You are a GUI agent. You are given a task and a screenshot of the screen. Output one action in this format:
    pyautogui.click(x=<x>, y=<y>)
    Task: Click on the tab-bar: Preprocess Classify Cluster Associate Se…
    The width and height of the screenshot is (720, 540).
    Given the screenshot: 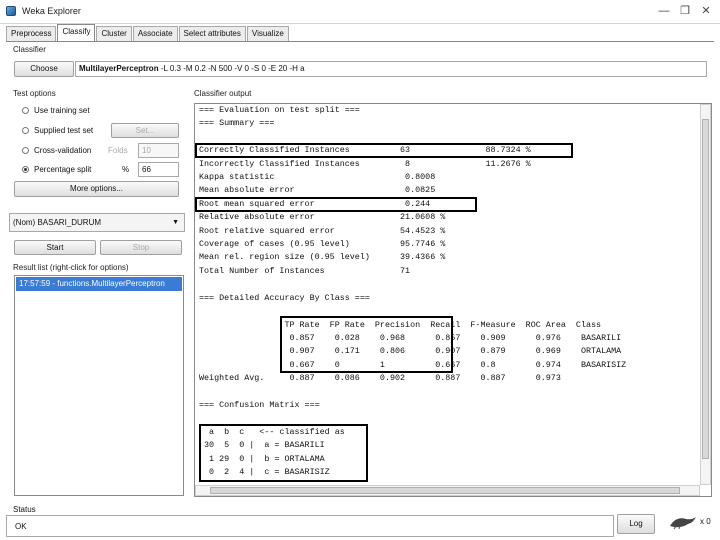 What is the action you would take?
    pyautogui.click(x=148, y=32)
    